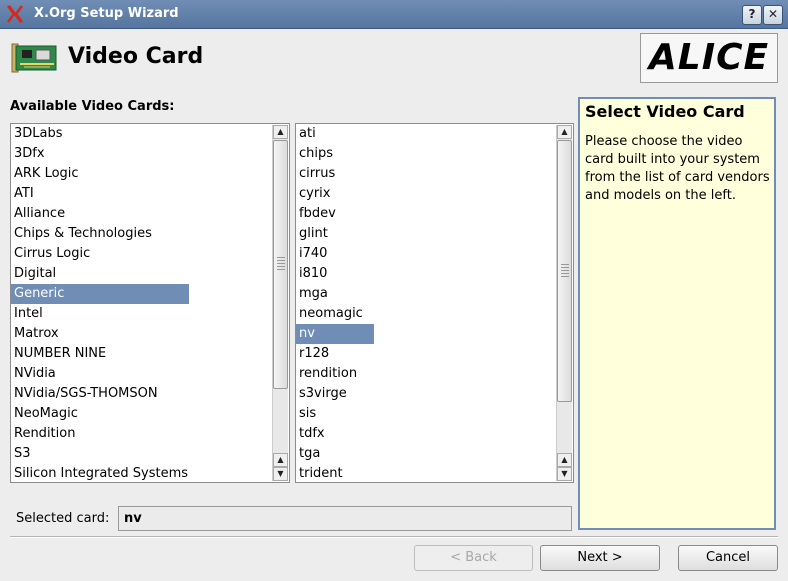  What do you see at coordinates (335, 334) in the screenshot?
I see `list-item-label: nv` at bounding box center [335, 334].